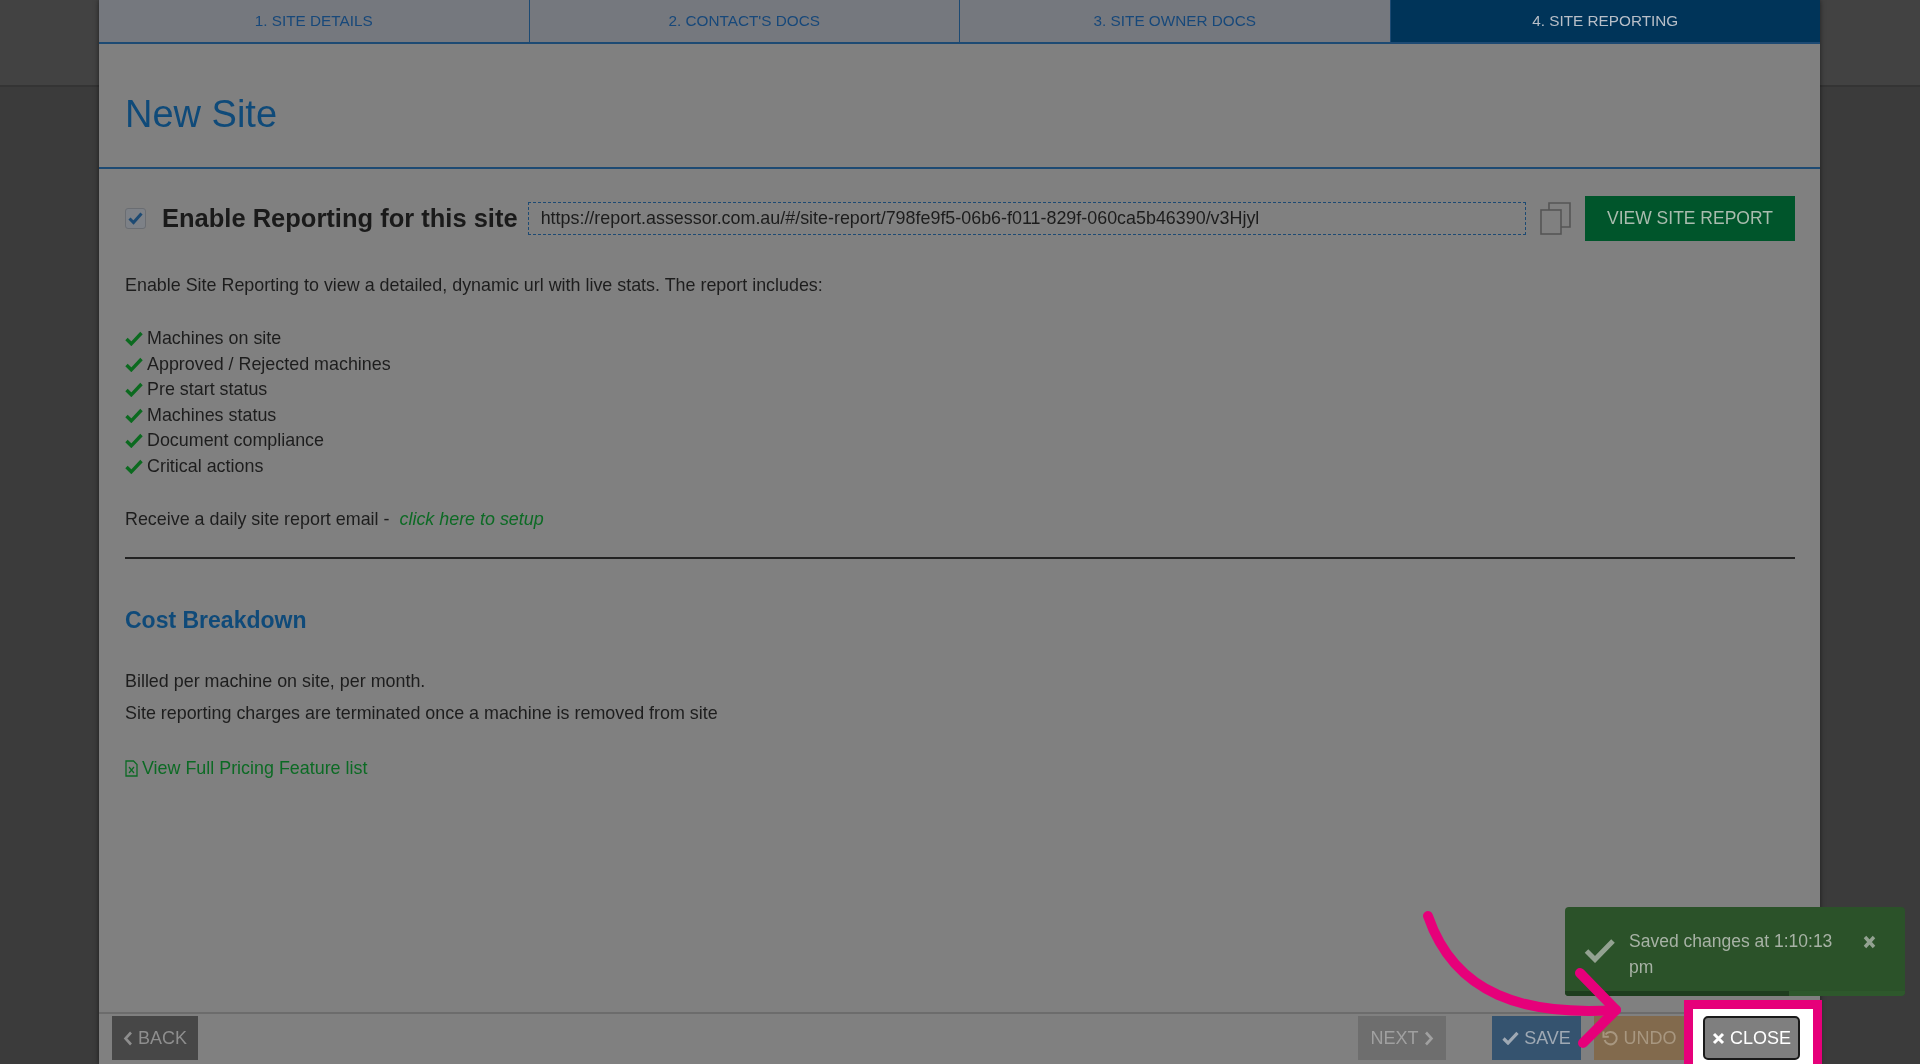  I want to click on feature-item: Critical actions, so click(205, 466).